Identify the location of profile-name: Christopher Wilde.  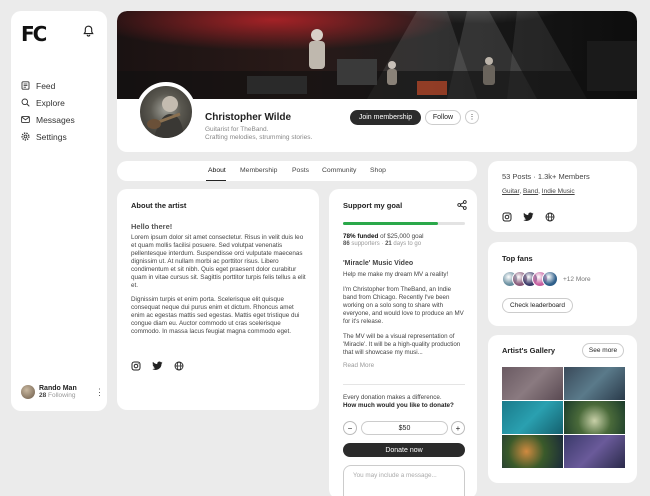
(248, 117).